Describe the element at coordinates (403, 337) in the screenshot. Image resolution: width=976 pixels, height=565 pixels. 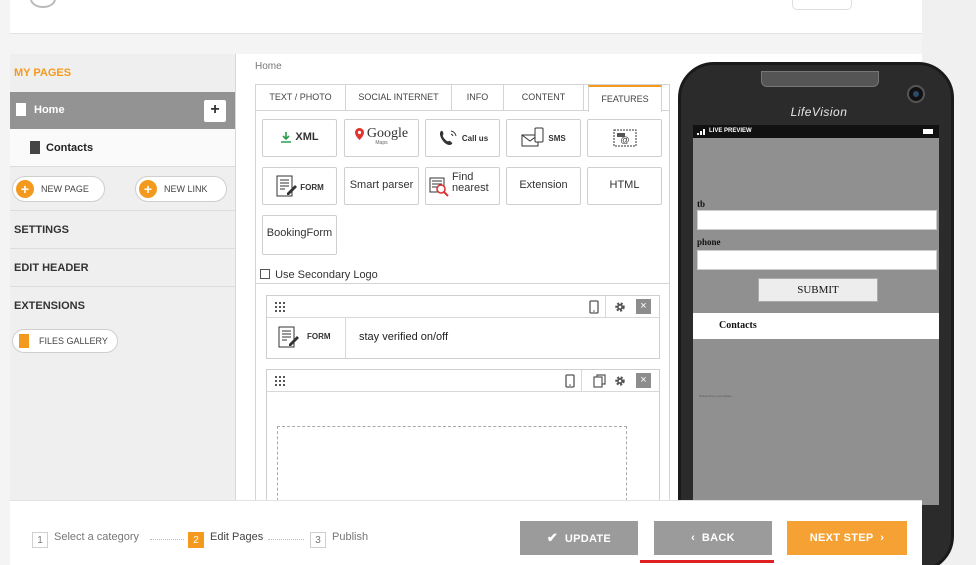
I see `form-block-text: stay verified on/off` at that location.